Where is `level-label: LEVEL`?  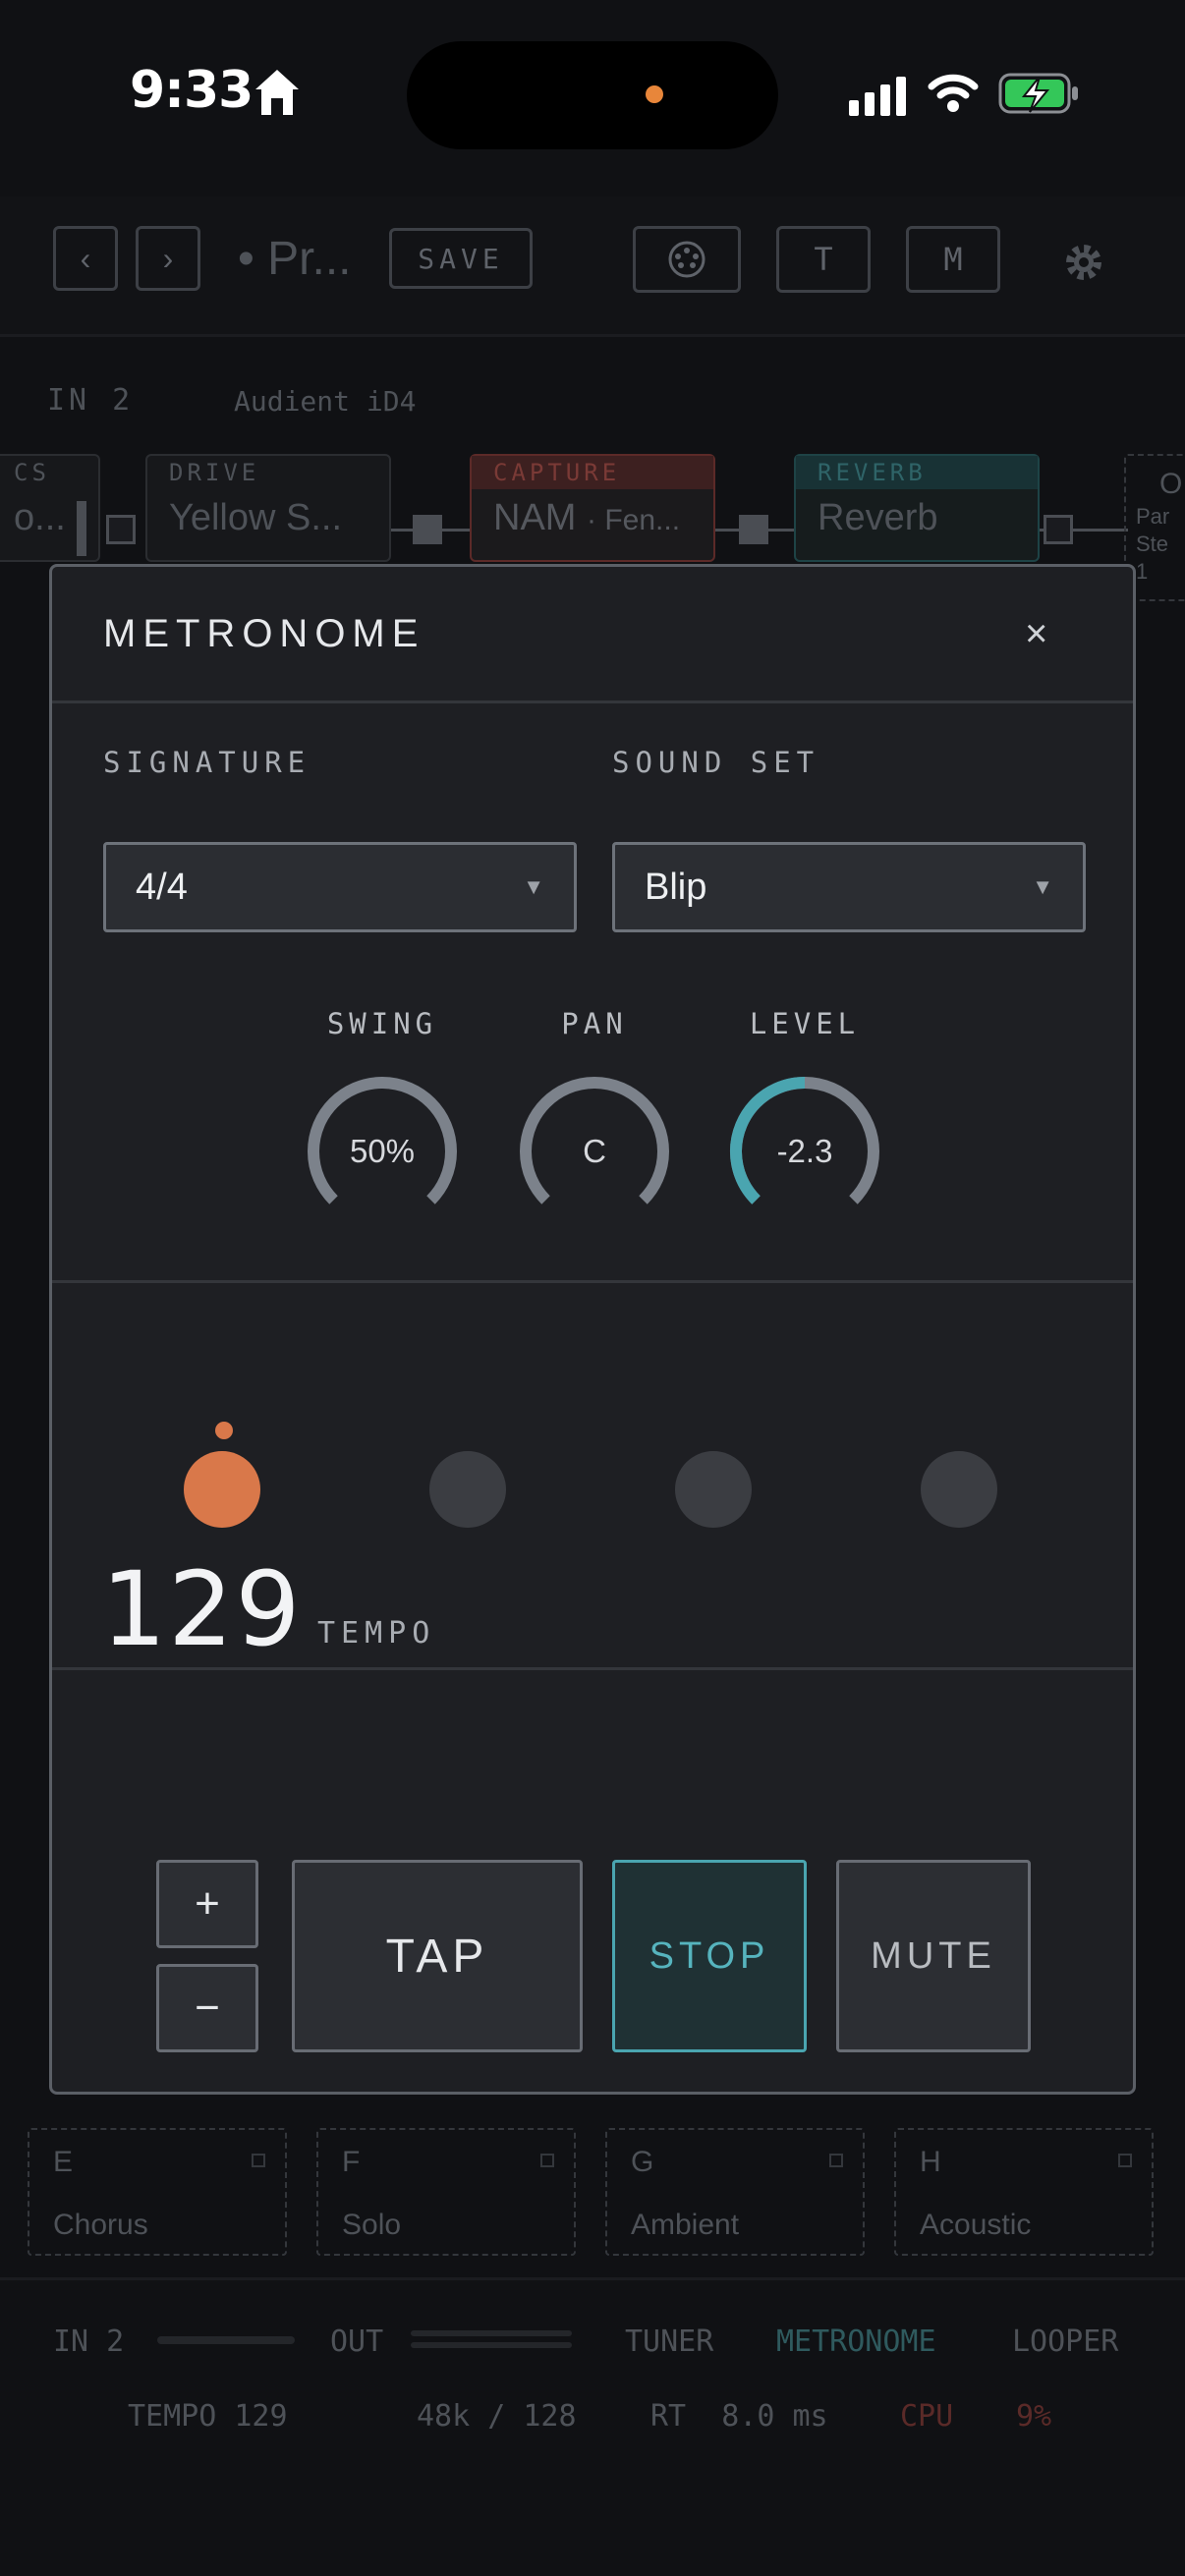 level-label: LEVEL is located at coordinates (805, 1023).